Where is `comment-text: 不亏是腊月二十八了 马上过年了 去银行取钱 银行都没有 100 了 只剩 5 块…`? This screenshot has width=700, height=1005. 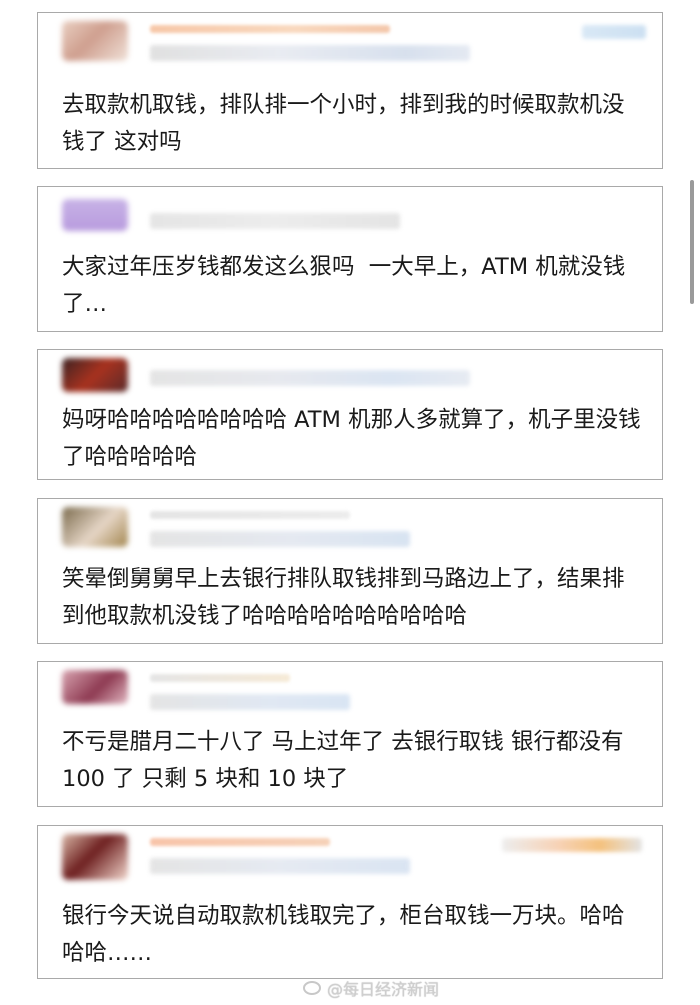 comment-text: 不亏是腊月二十八了 马上过年了 去银行取钱 银行都没有 100 了 只剩 5 块… is located at coordinates (346, 760).